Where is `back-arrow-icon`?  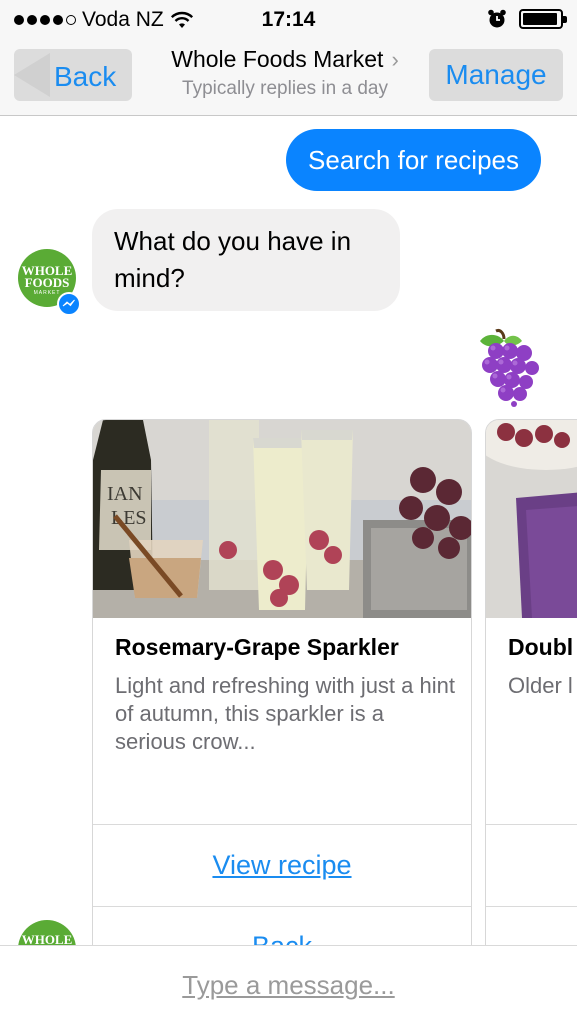 back-arrow-icon is located at coordinates (32, 75).